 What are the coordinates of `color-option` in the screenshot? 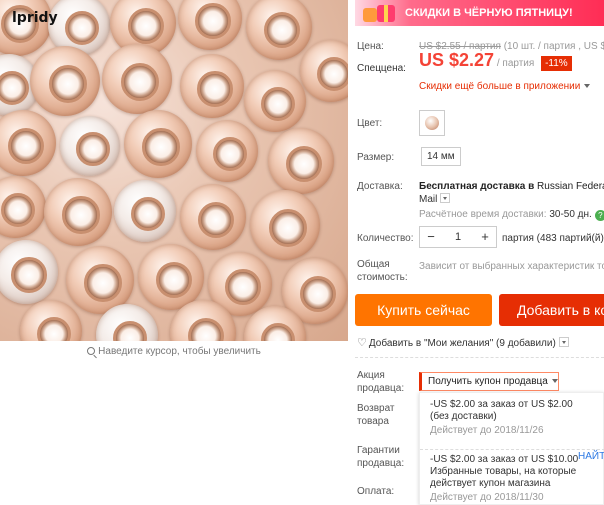 It's located at (432, 123).